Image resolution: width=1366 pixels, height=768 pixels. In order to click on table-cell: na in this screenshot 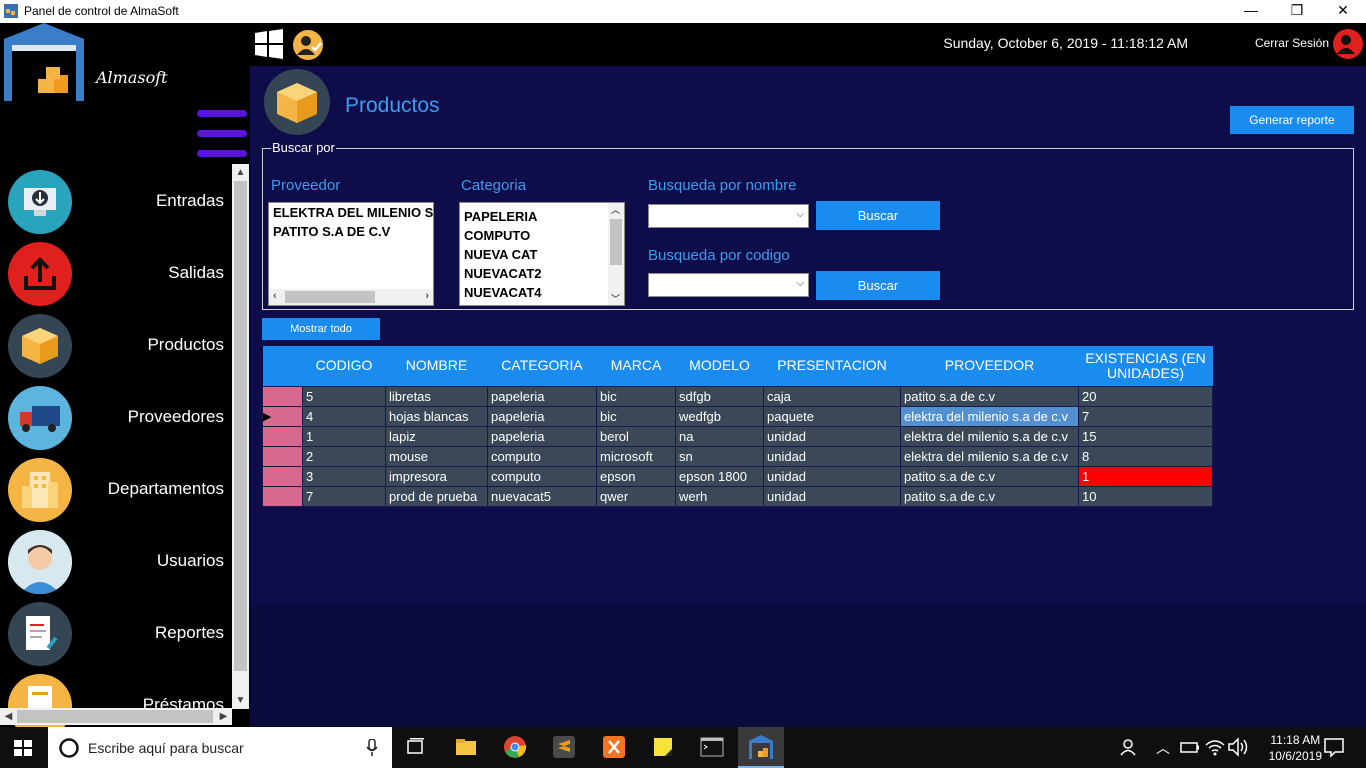, I will do `click(719, 436)`.